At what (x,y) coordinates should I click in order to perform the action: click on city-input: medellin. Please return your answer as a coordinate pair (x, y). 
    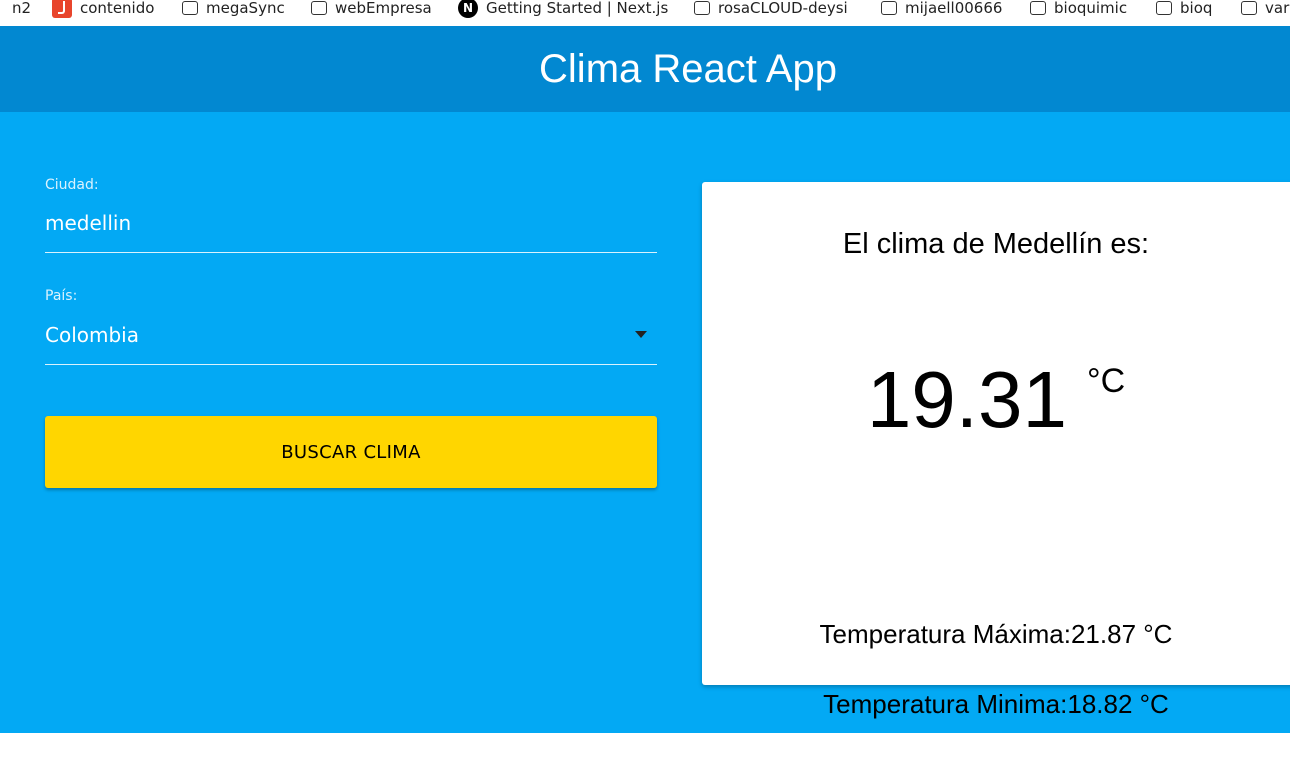
    Looking at the image, I should click on (88, 223).